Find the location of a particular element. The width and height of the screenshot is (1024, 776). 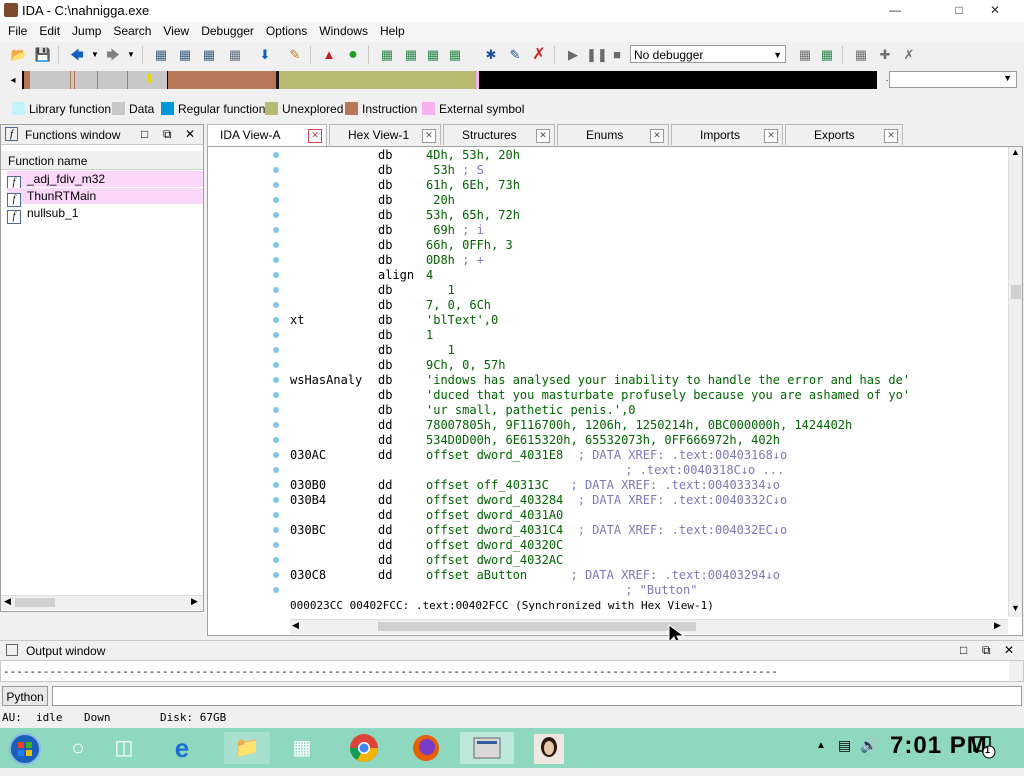

menu-search: Search is located at coordinates (132, 30).